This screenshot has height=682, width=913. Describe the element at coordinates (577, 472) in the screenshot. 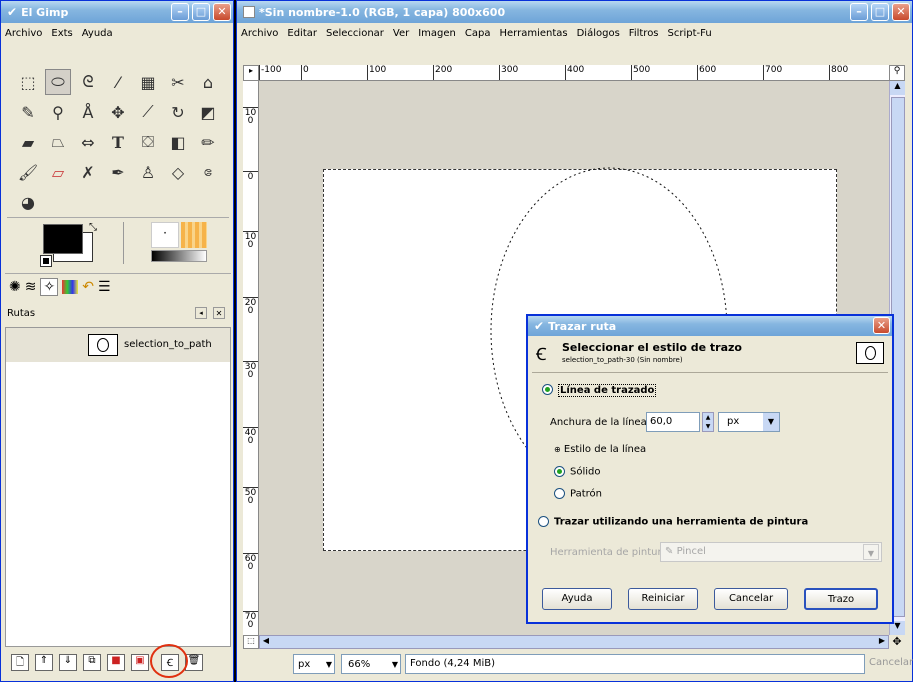

I see `solid-option: Sólido` at that location.